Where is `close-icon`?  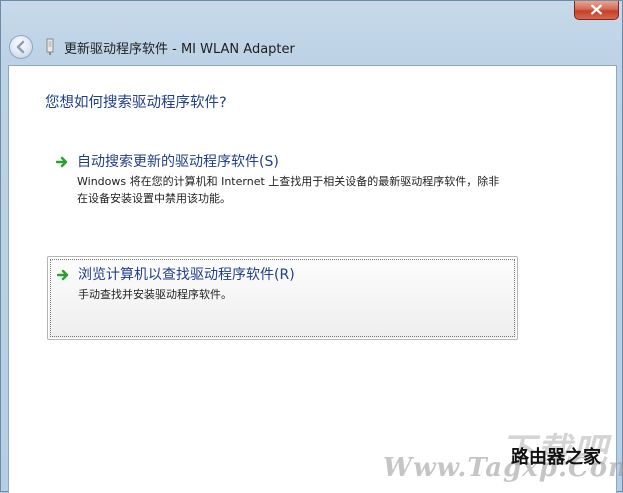 close-icon is located at coordinates (596, 9).